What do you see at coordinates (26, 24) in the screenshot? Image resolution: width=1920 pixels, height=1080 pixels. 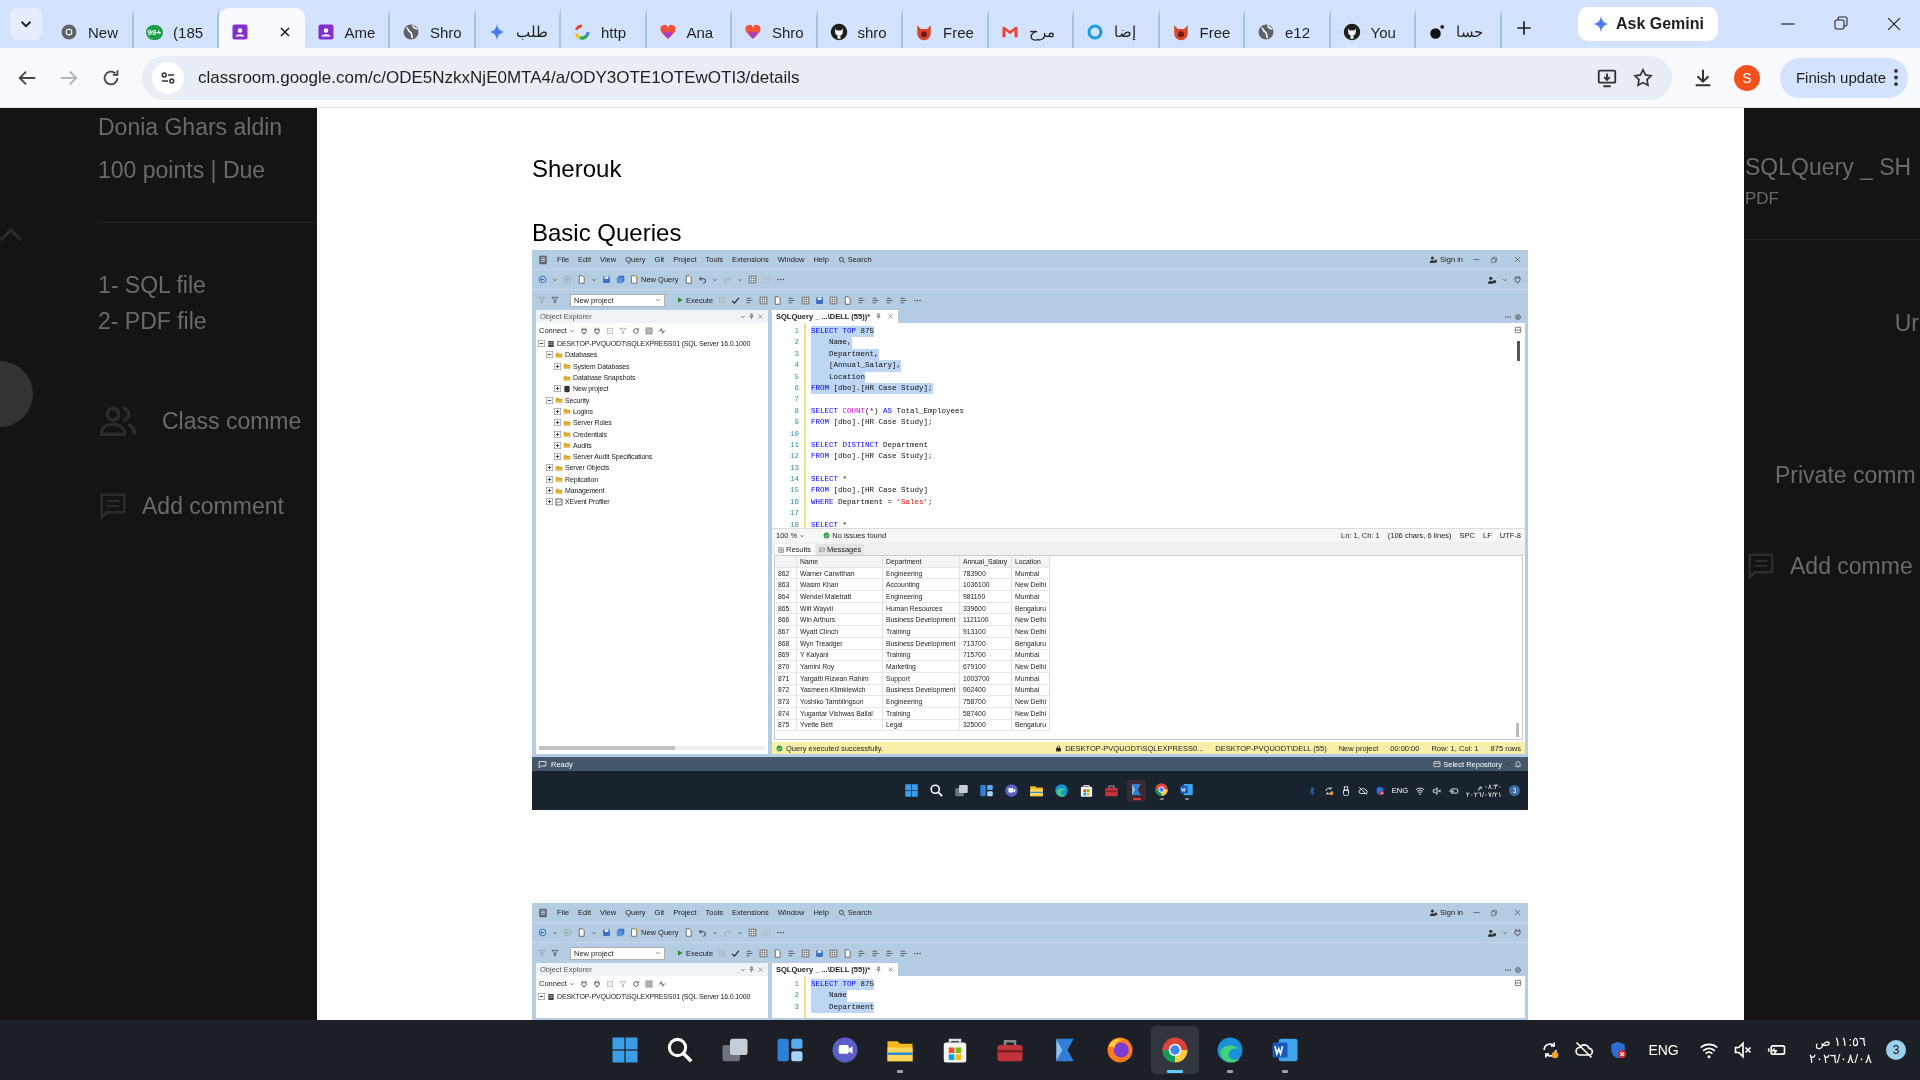 I see `tab-search-button` at bounding box center [26, 24].